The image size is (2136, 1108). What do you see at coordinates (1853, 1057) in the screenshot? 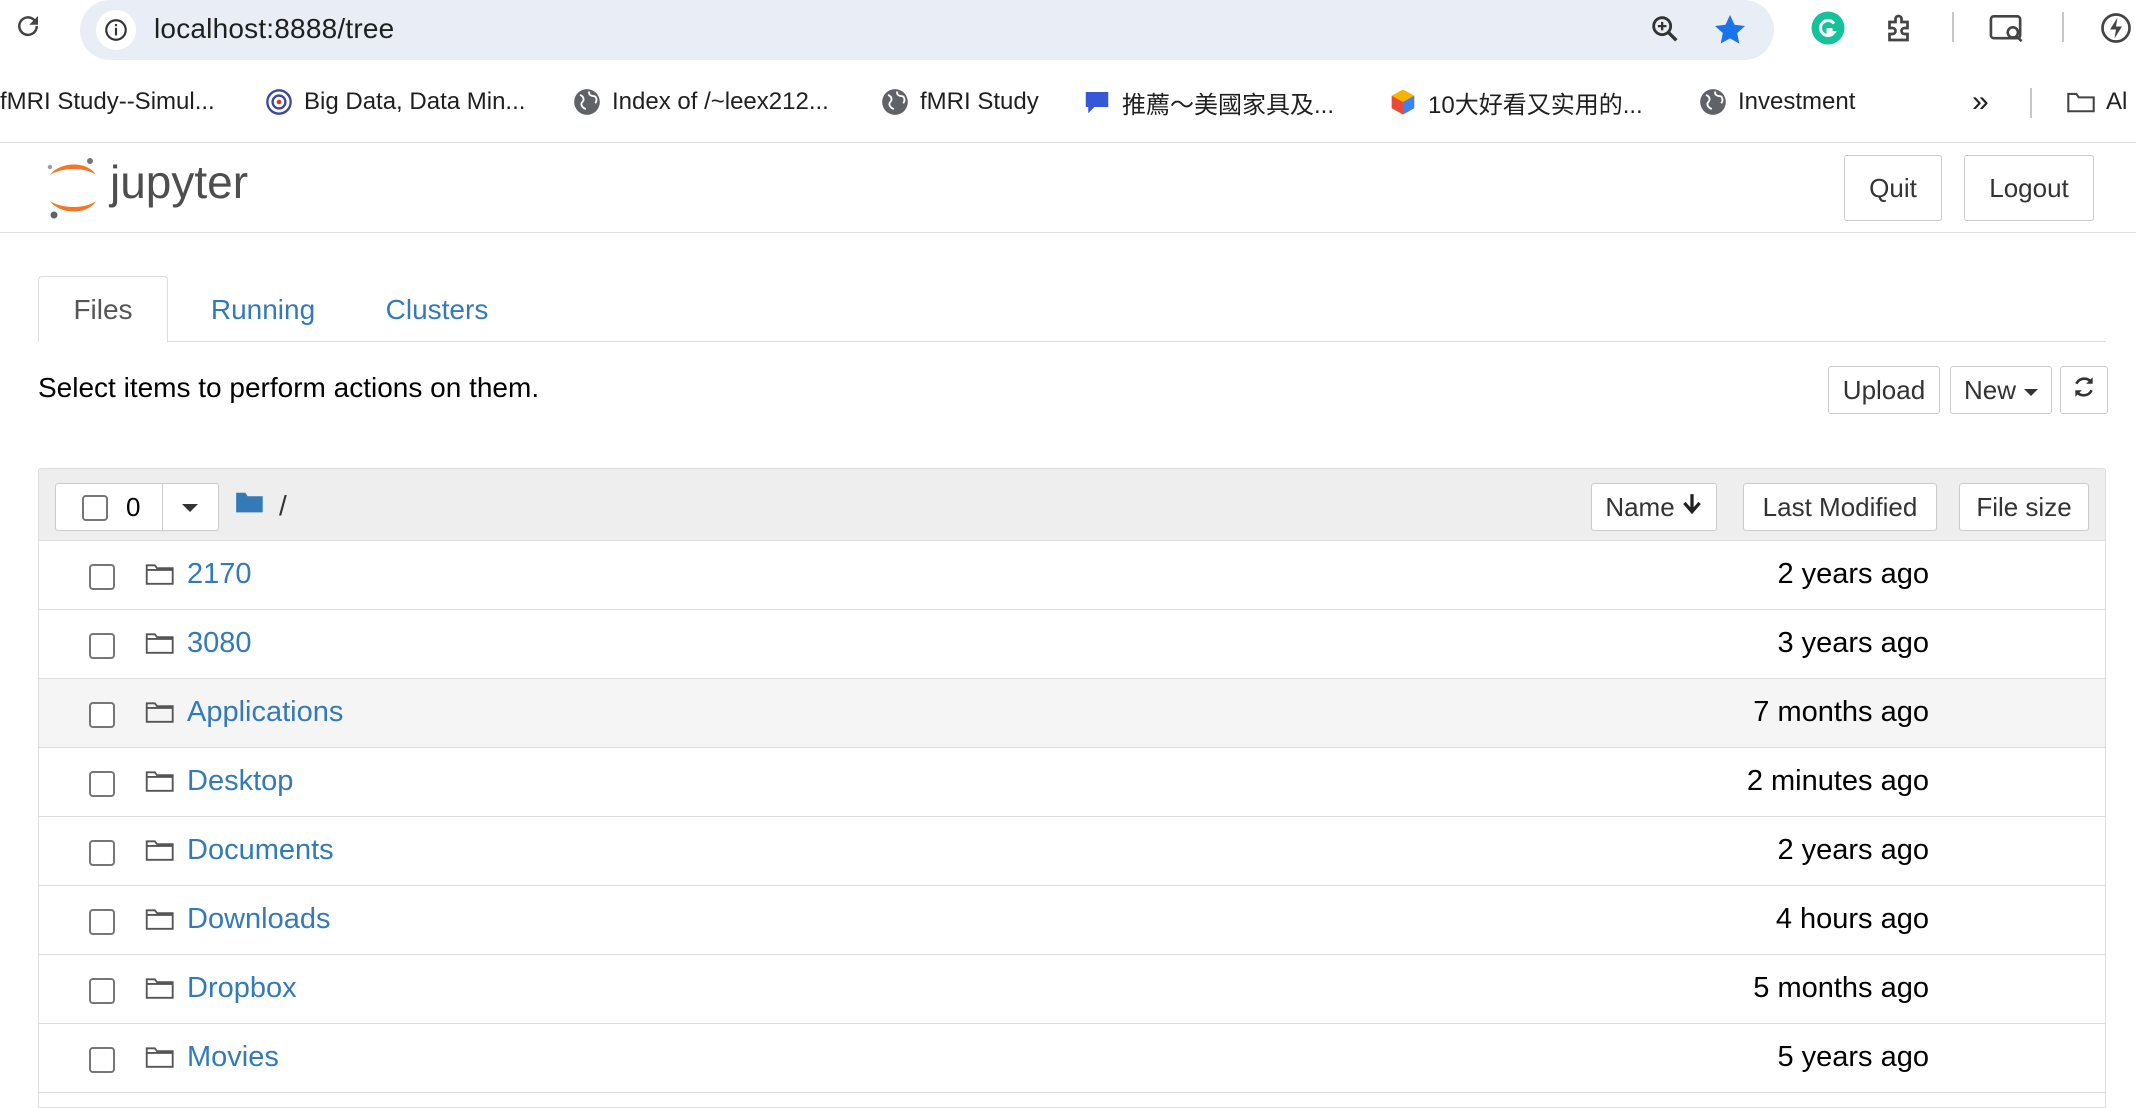
I see `last-modified: 5 years ago` at bounding box center [1853, 1057].